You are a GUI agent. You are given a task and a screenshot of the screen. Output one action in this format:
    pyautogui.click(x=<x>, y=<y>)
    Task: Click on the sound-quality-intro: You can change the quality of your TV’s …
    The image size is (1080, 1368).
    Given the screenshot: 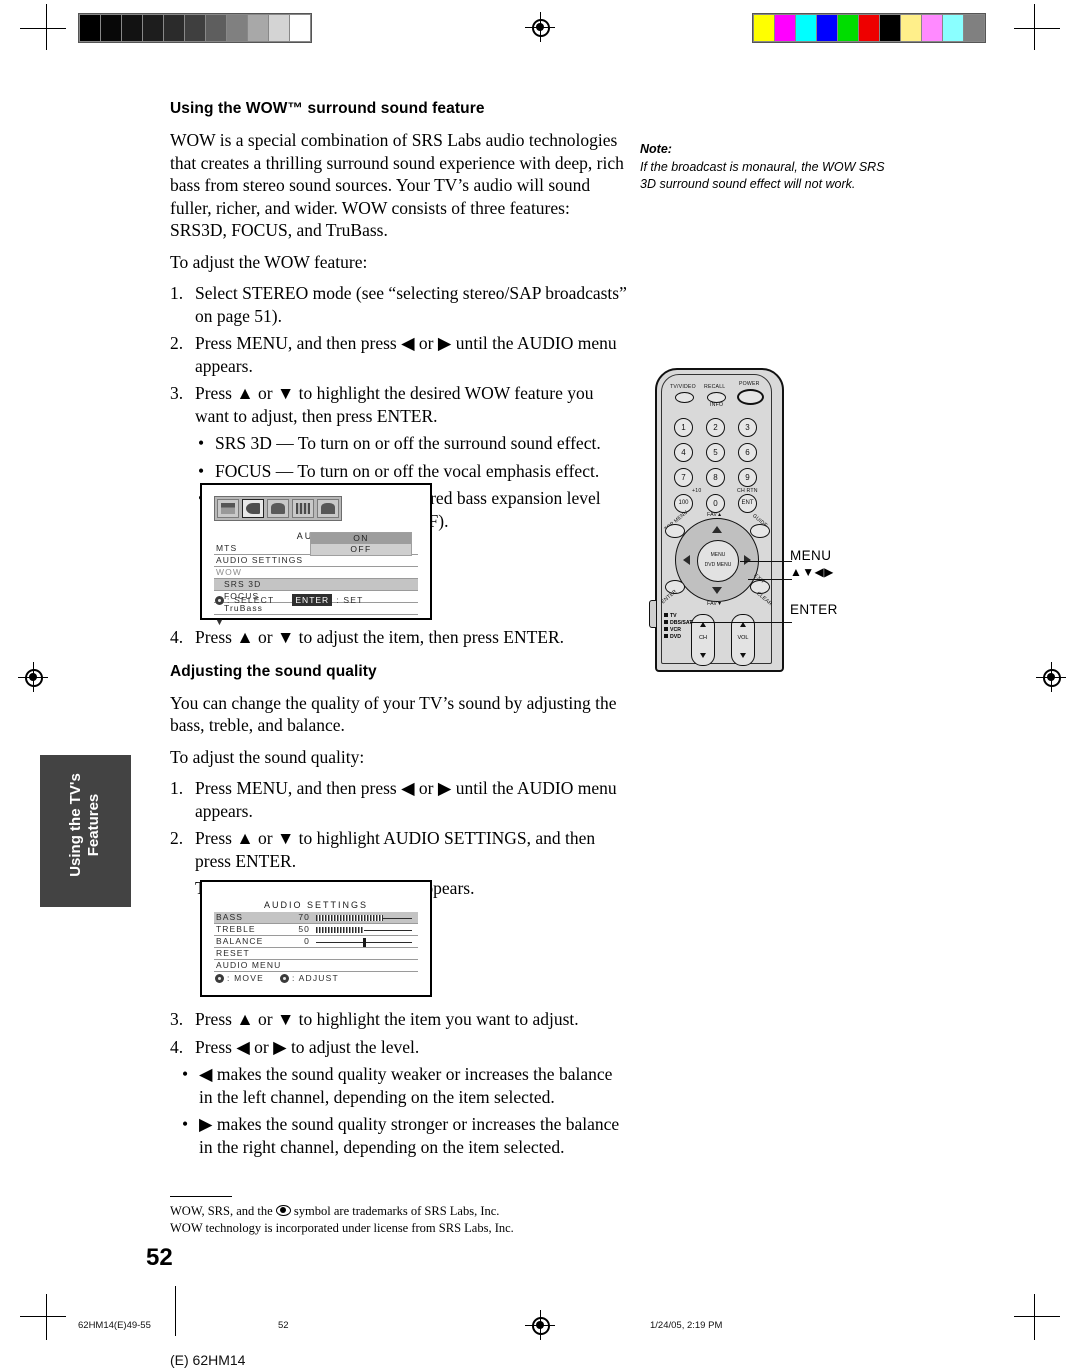 What is the action you would take?
    pyautogui.click(x=393, y=714)
    